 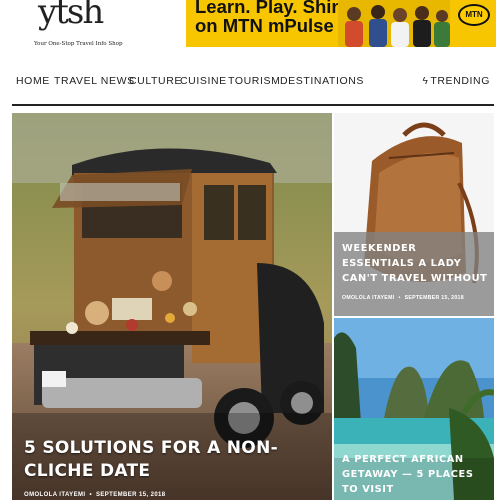 I want to click on ad-headline: Learn. Play. Shine on MTN mPulse, so click(x=274, y=17).